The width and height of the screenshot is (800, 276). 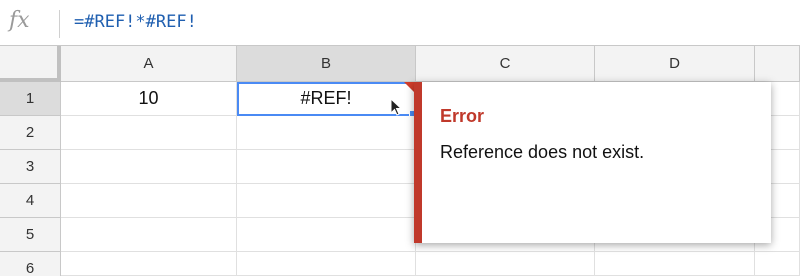 I want to click on row-header-6: 6, so click(x=30, y=264).